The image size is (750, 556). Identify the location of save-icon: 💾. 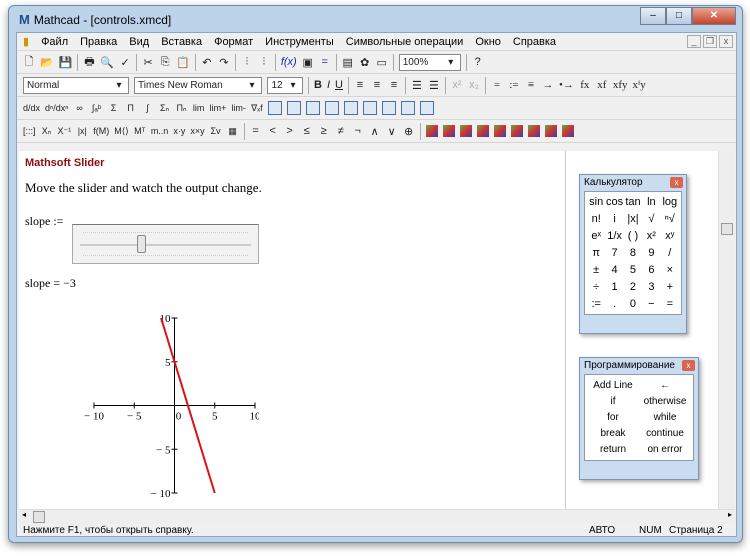
(66, 62).